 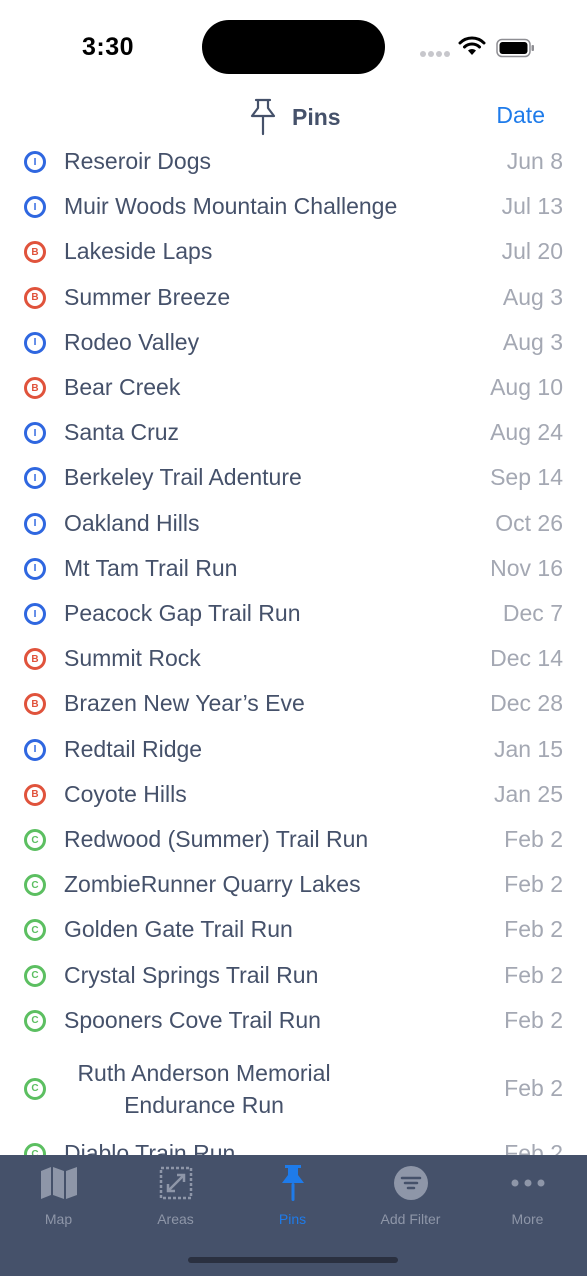 I want to click on list-item: C Spooners Cove Trail Run Feb 2, so click(x=293, y=1021).